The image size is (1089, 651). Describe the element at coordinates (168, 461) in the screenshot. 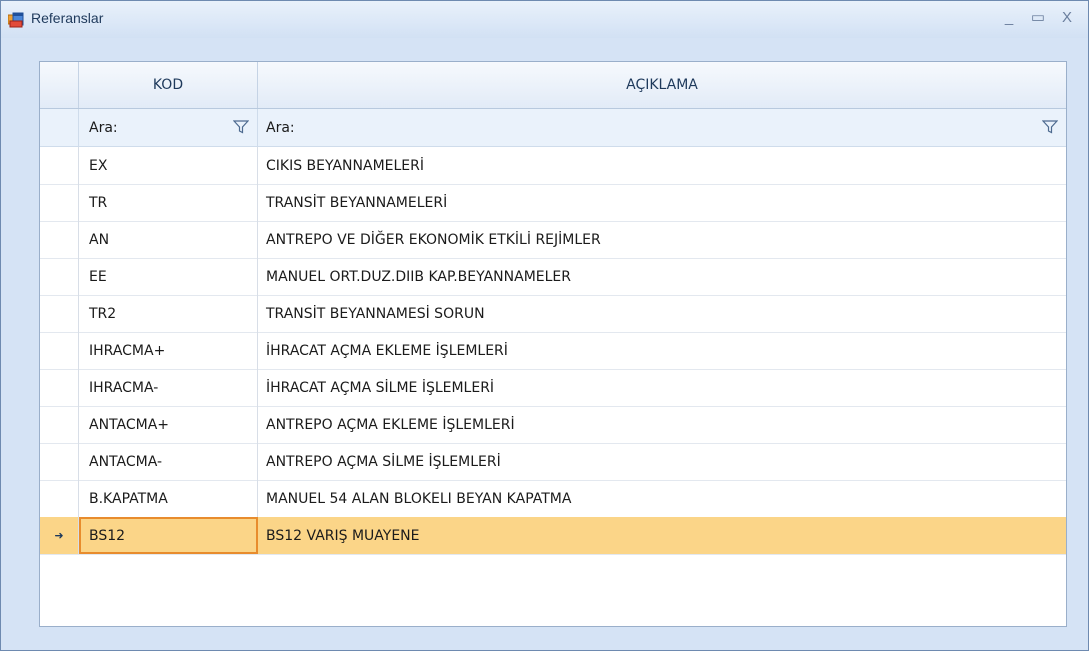

I see `kod-cell: ANTACMA-` at that location.